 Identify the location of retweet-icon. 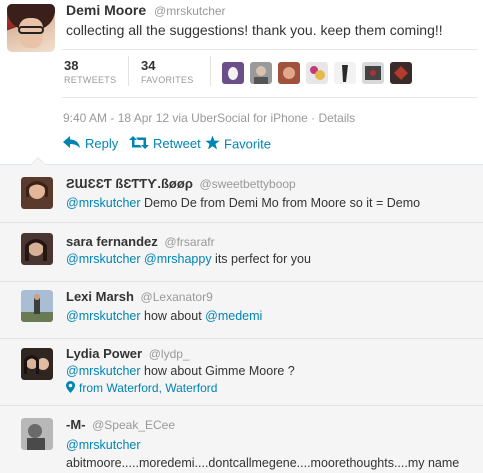
(139, 143).